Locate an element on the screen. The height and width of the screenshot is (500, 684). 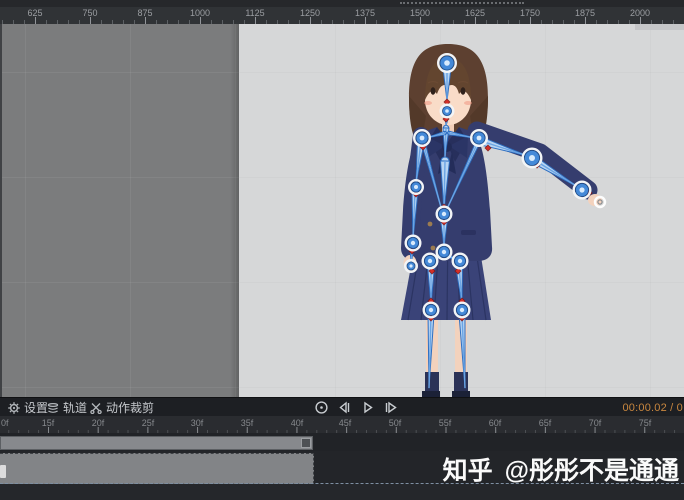
eye-right is located at coordinates (463, 91).